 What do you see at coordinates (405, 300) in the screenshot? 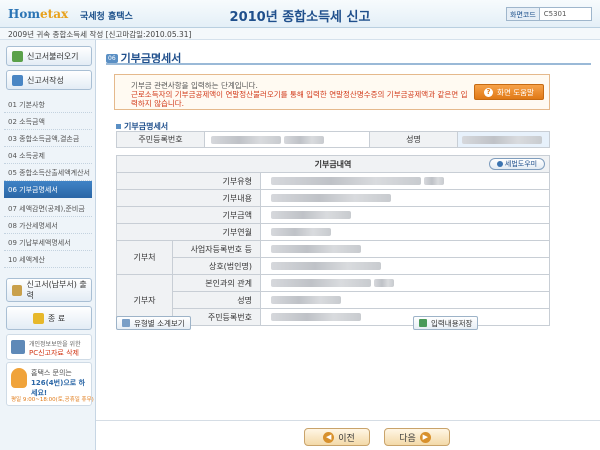
I see `donor-name-value` at bounding box center [405, 300].